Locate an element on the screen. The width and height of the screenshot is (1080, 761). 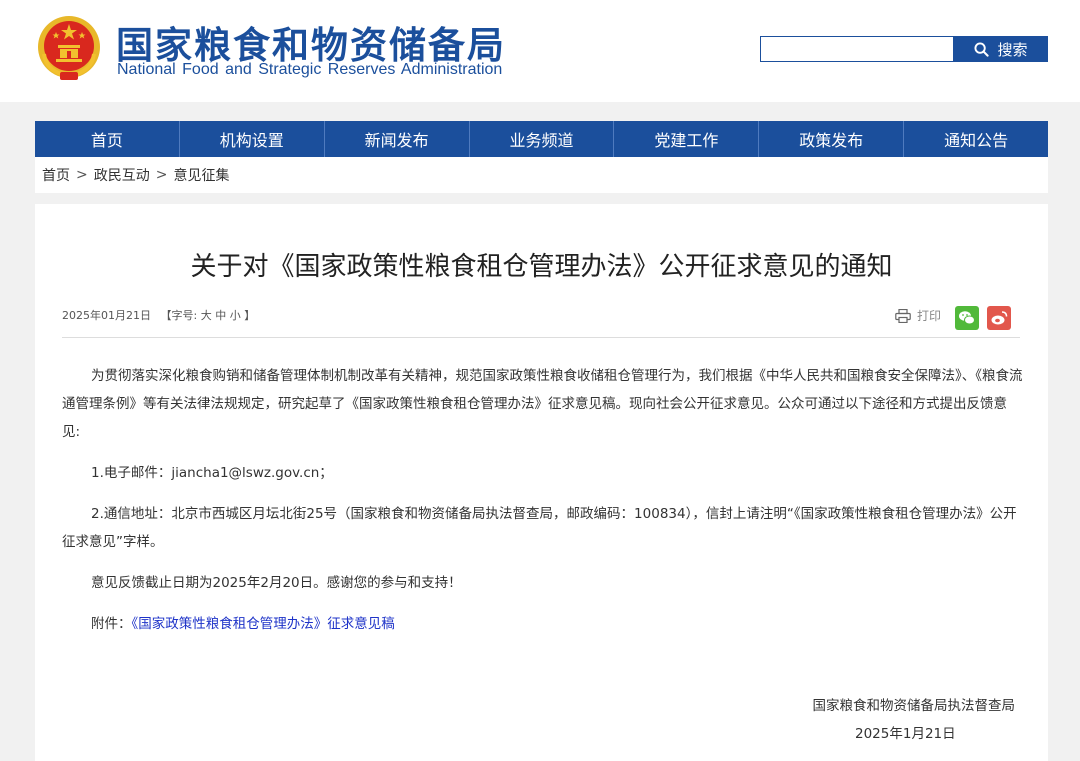
nav-item-business: 业务频道 is located at coordinates (542, 139).